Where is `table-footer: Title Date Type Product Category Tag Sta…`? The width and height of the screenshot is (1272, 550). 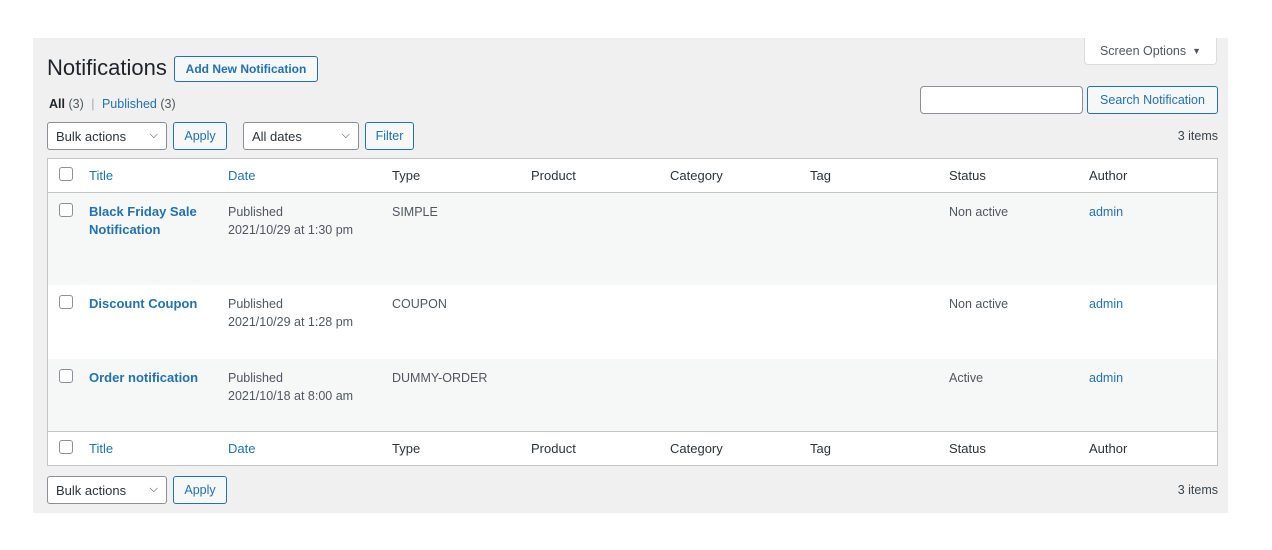 table-footer: Title Date Type Product Category Tag Sta… is located at coordinates (632, 448).